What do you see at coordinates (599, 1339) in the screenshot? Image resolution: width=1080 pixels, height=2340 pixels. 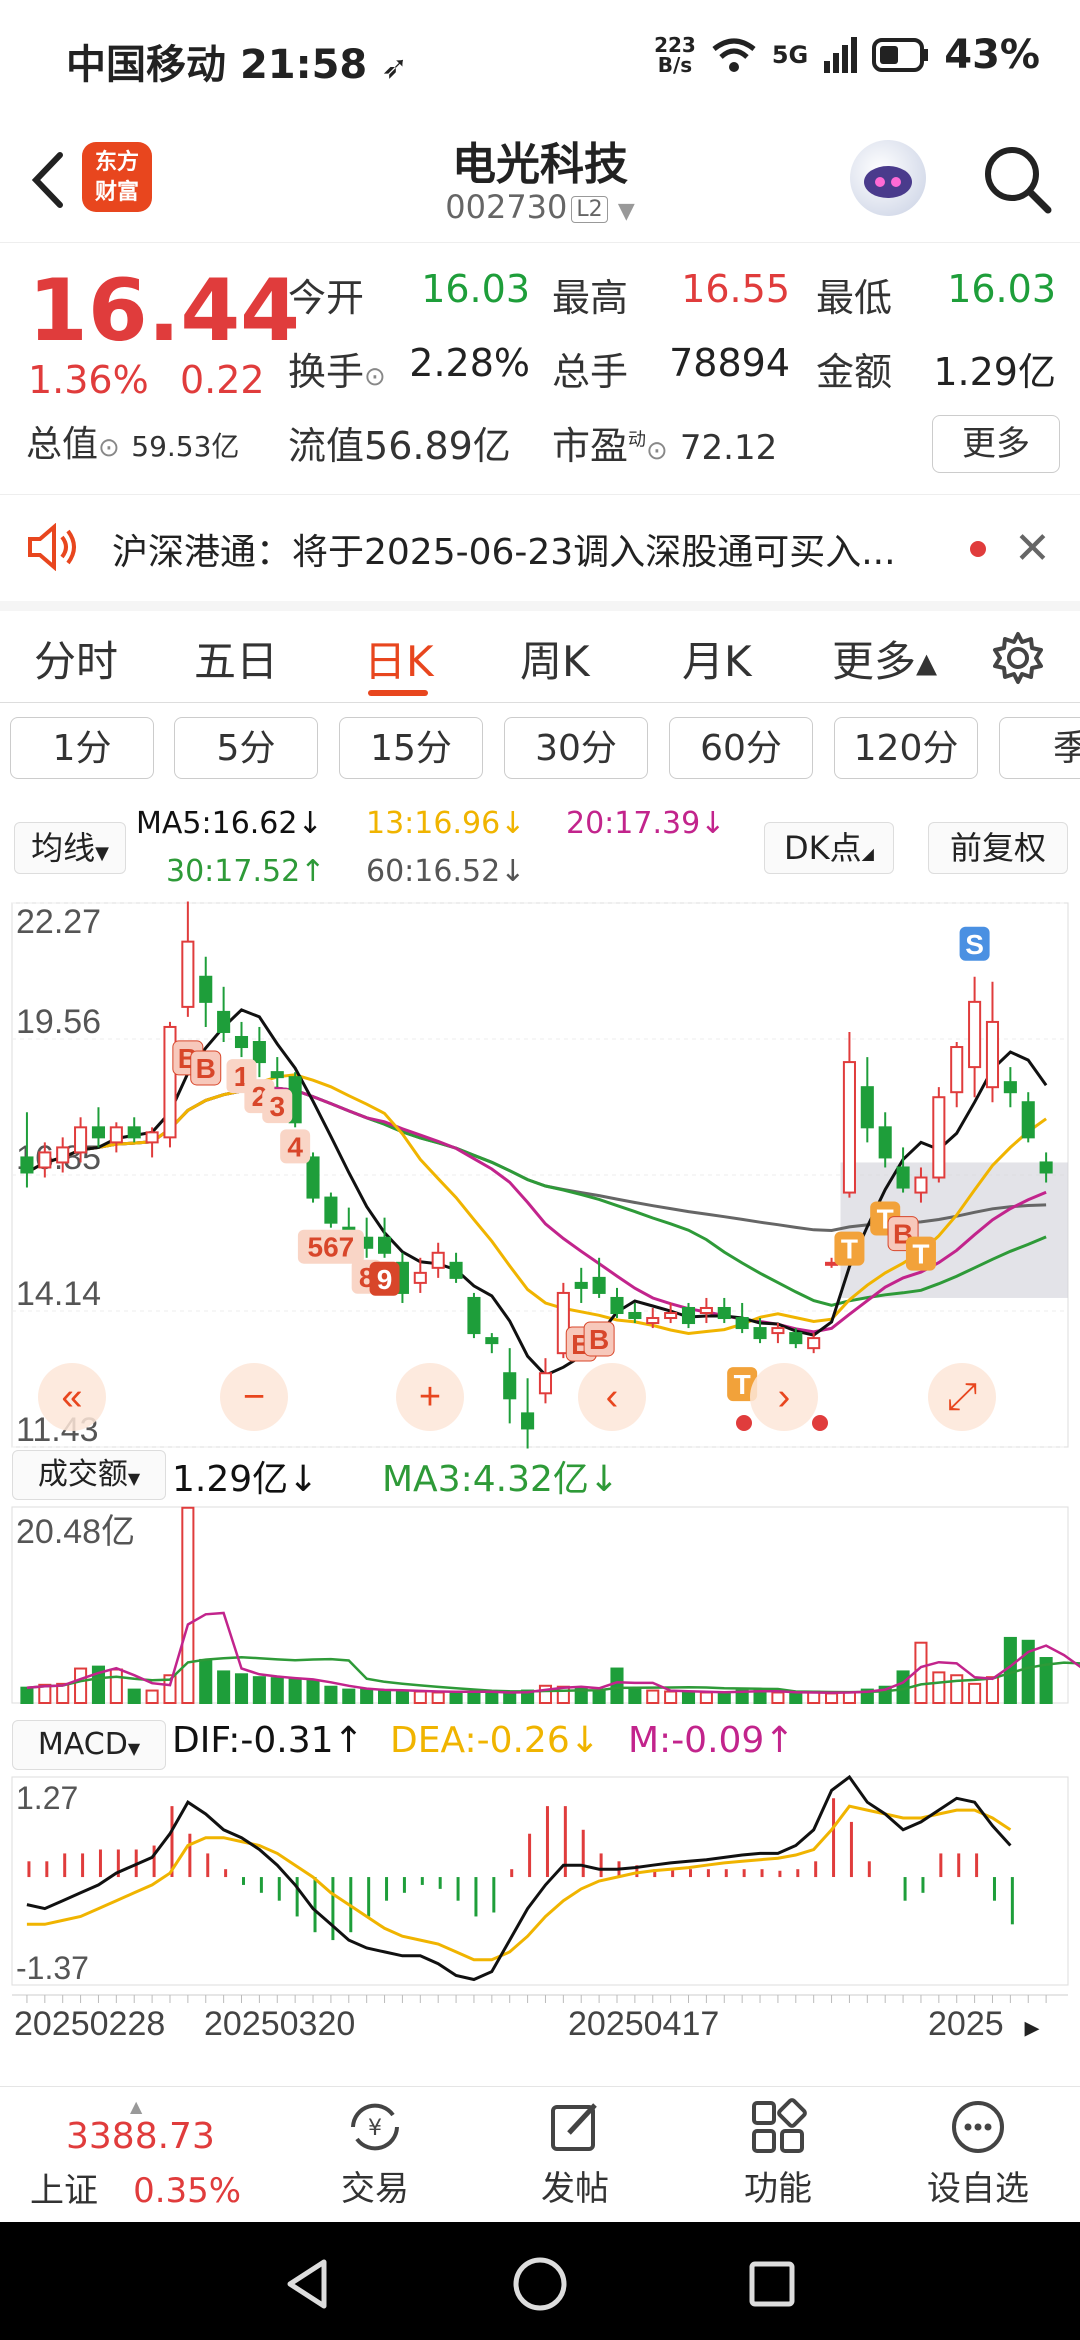 I see `signal-marker-label: B` at bounding box center [599, 1339].